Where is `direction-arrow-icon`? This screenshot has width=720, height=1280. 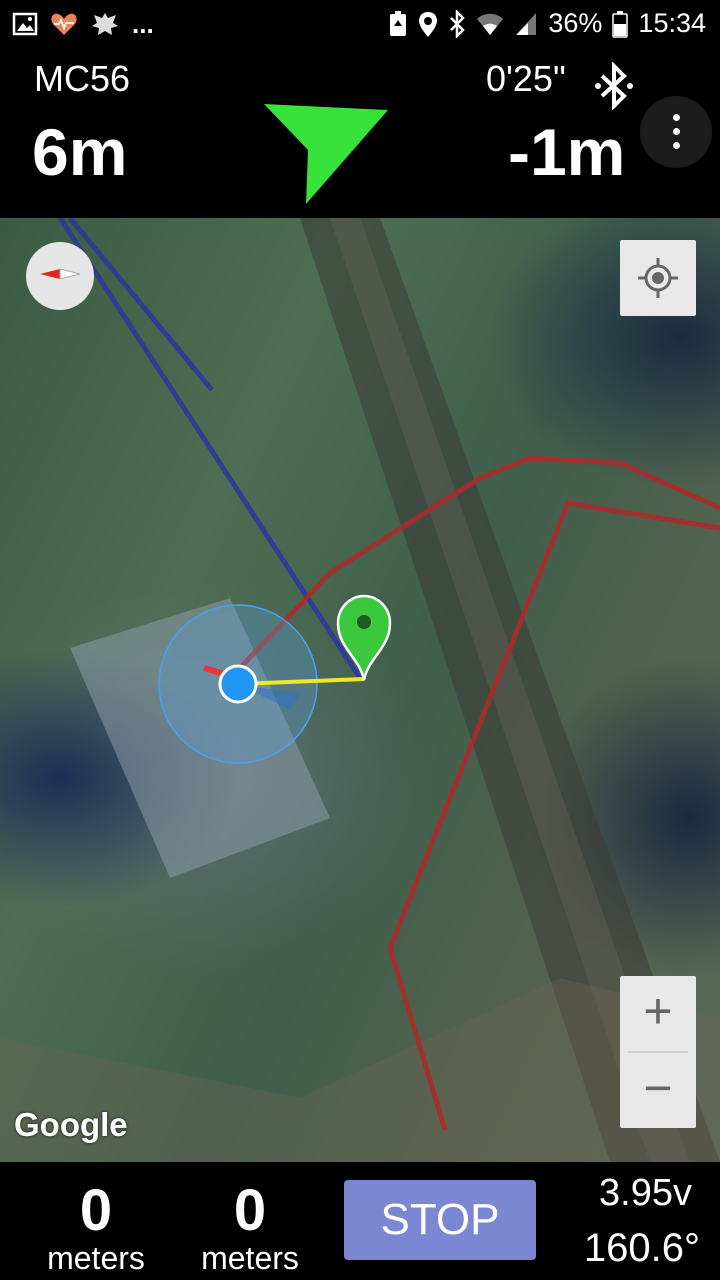 direction-arrow-icon is located at coordinates (326, 154).